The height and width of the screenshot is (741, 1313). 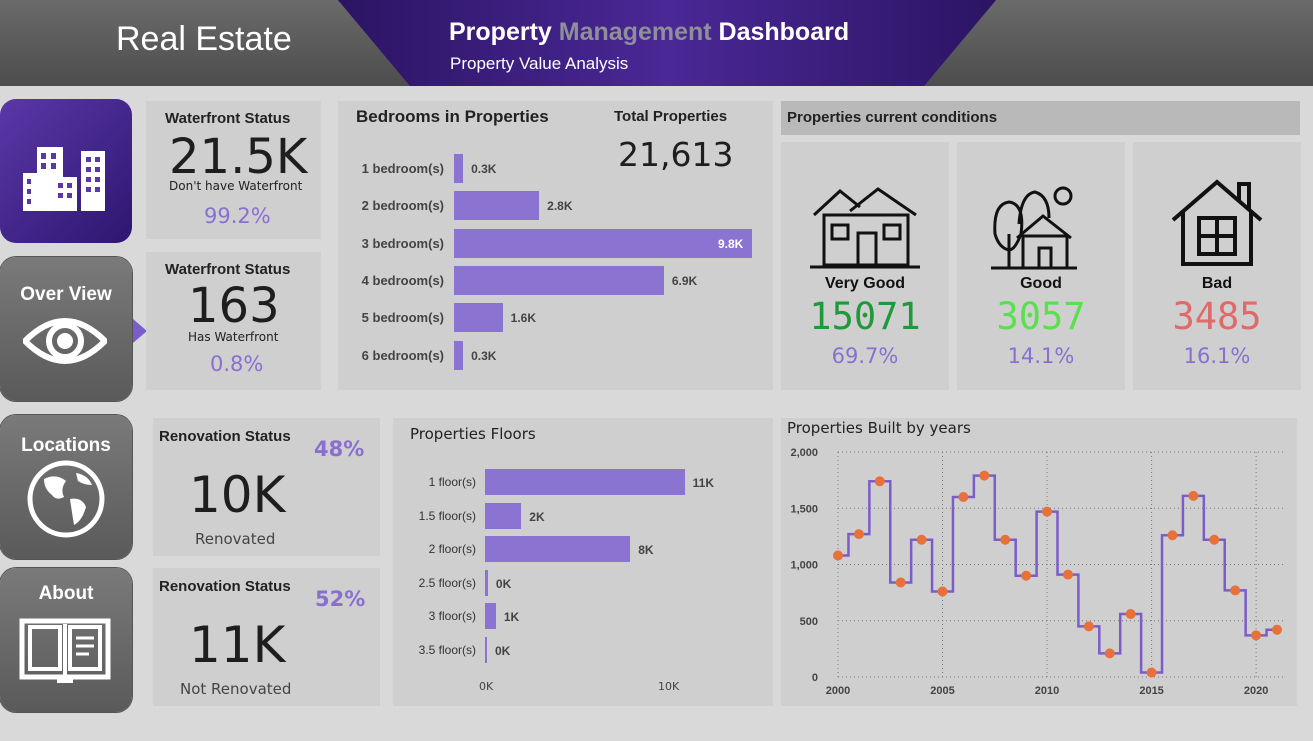 What do you see at coordinates (402, 280) in the screenshot?
I see `bedroom-category-label: 4 bedroom(s)` at bounding box center [402, 280].